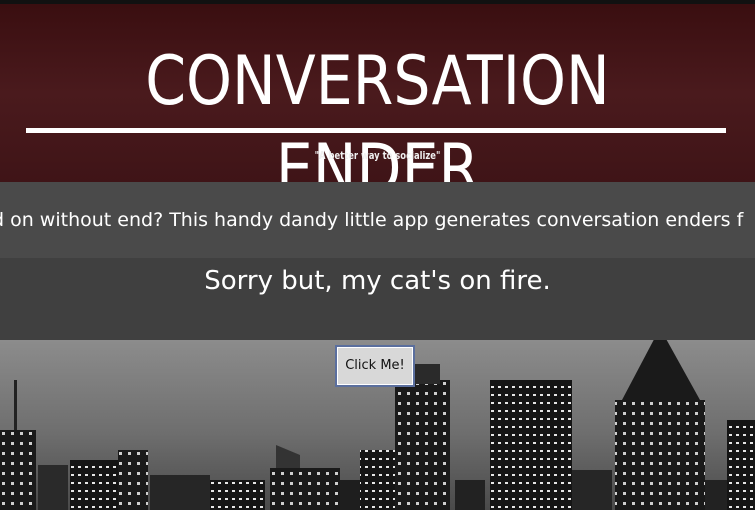 The width and height of the screenshot is (755, 510). I want to click on title-underline, so click(376, 130).